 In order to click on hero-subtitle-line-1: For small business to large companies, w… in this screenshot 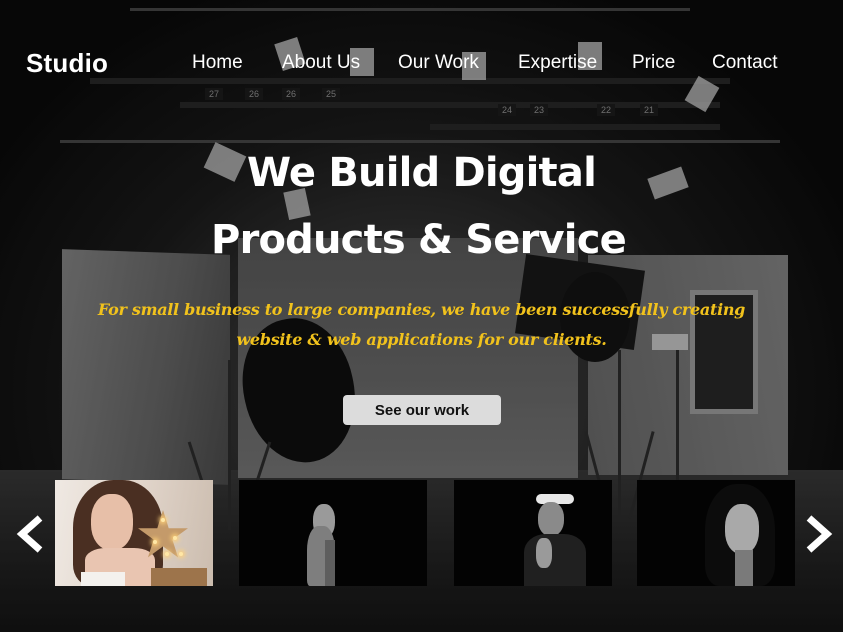, I will do `click(421, 309)`.